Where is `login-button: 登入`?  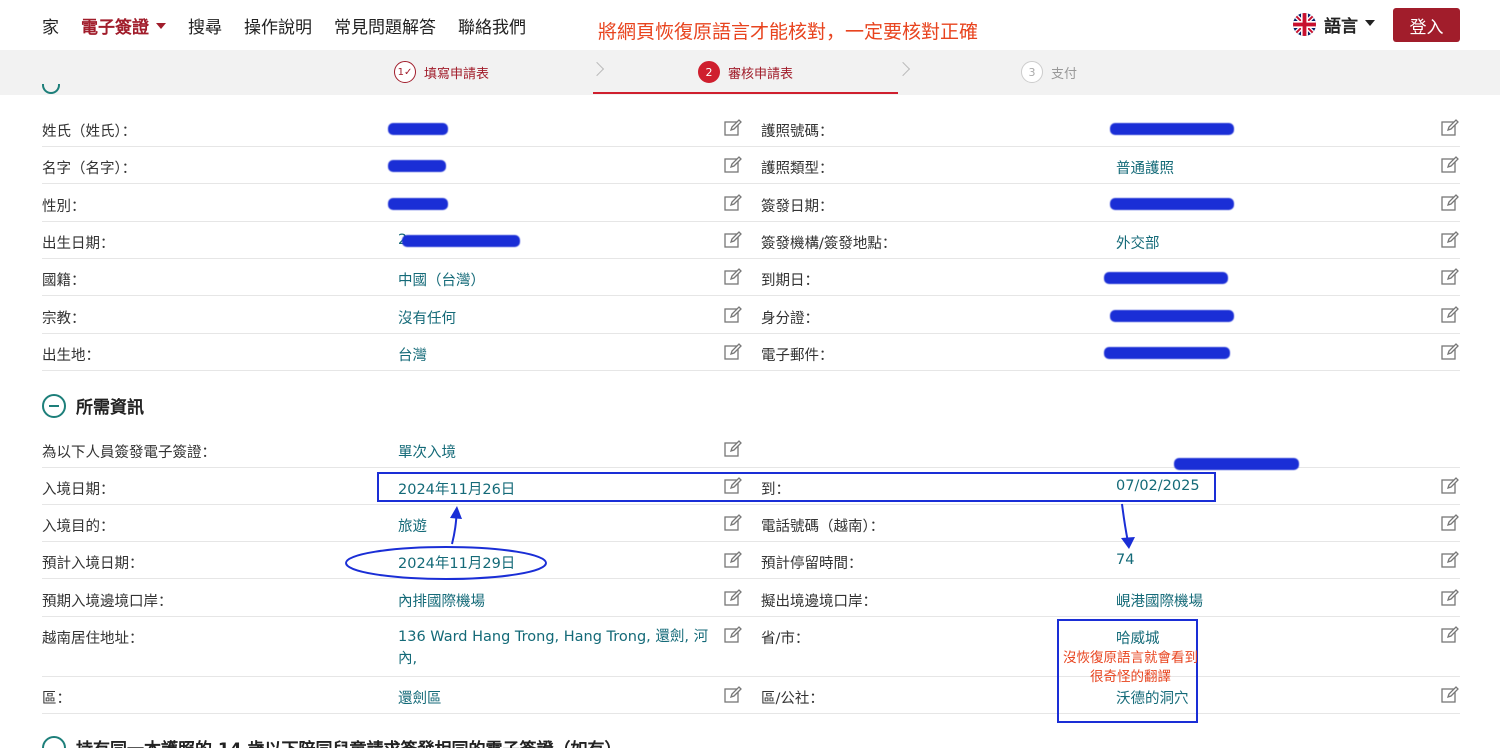 login-button: 登入 is located at coordinates (1426, 25).